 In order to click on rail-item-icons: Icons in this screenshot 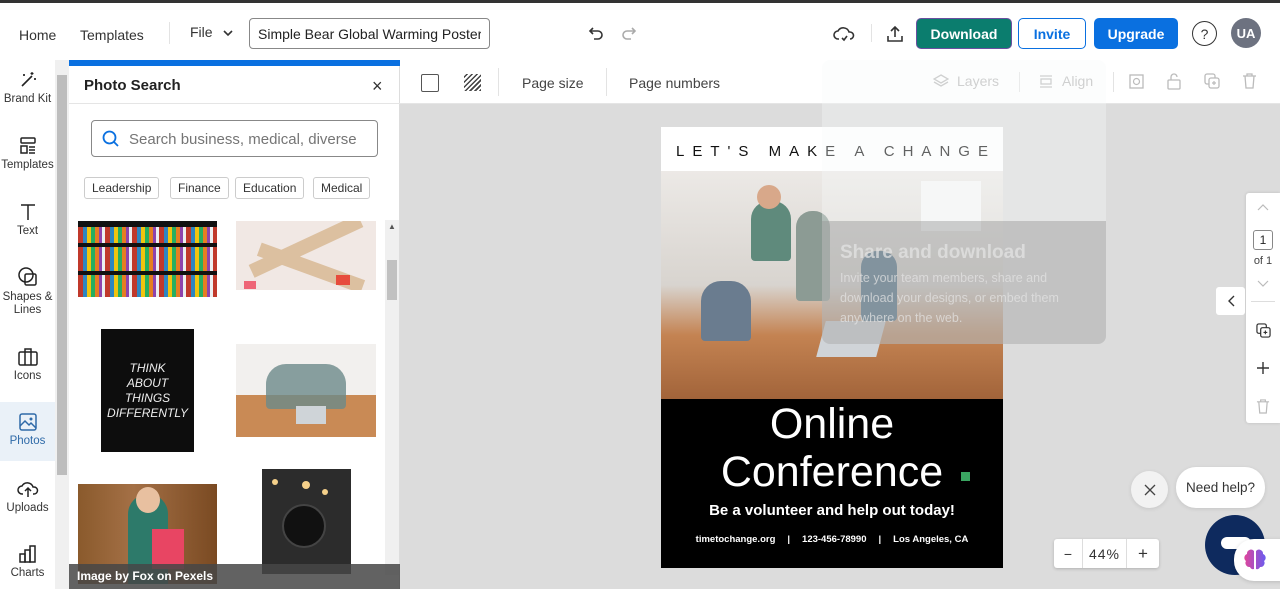, I will do `click(27, 364)`.